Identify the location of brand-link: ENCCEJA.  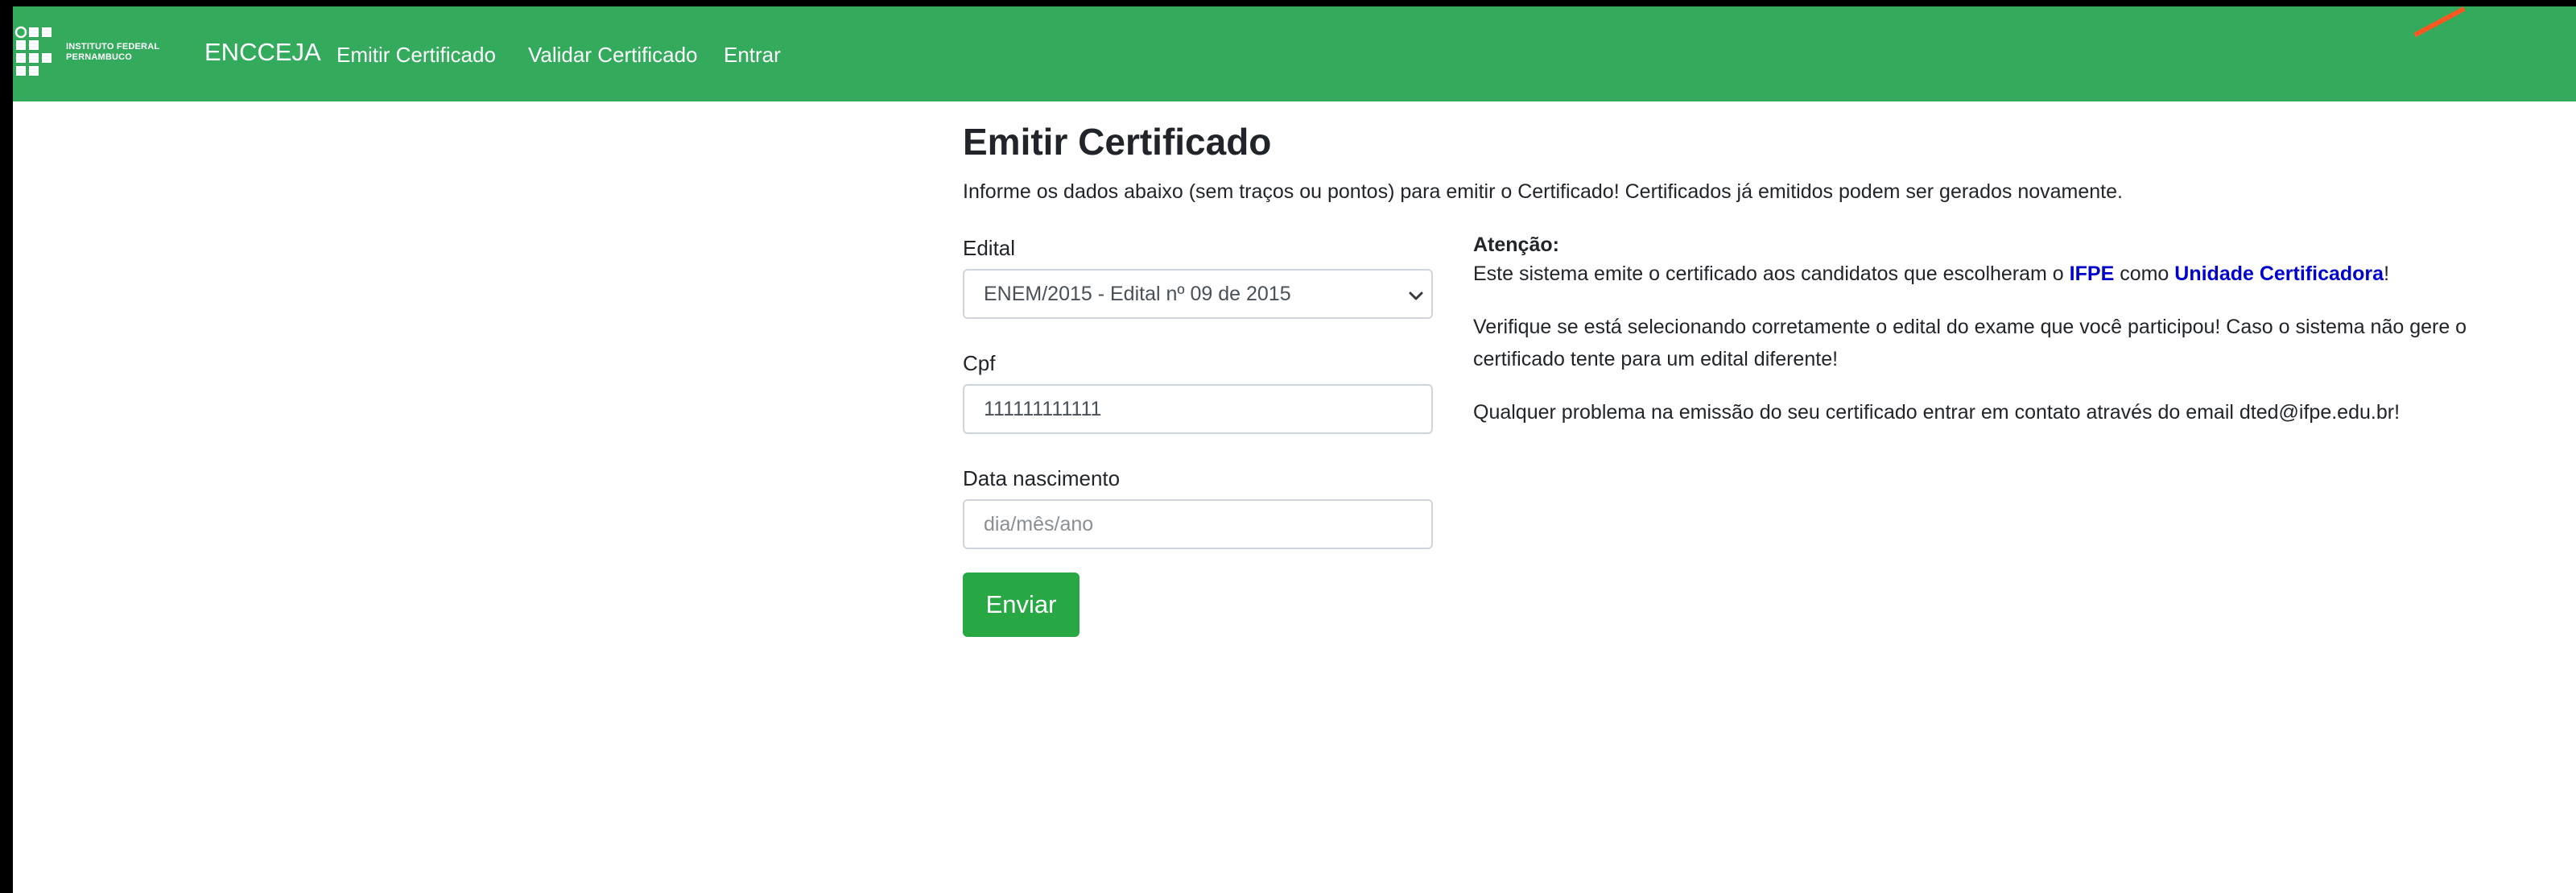
(262, 53).